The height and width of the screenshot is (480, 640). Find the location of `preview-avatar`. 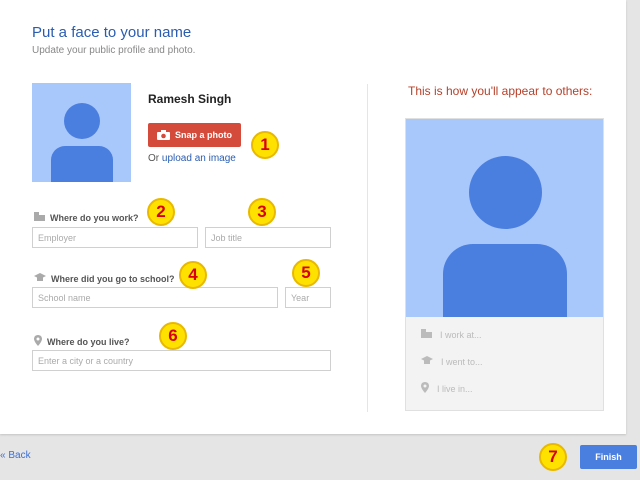

preview-avatar is located at coordinates (504, 218).